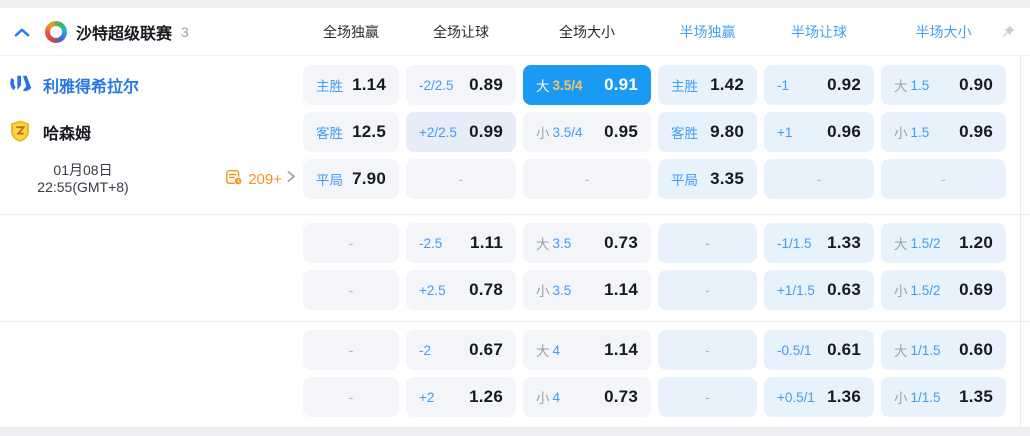  Describe the element at coordinates (1008, 34) in the screenshot. I see `pin-icon` at that location.